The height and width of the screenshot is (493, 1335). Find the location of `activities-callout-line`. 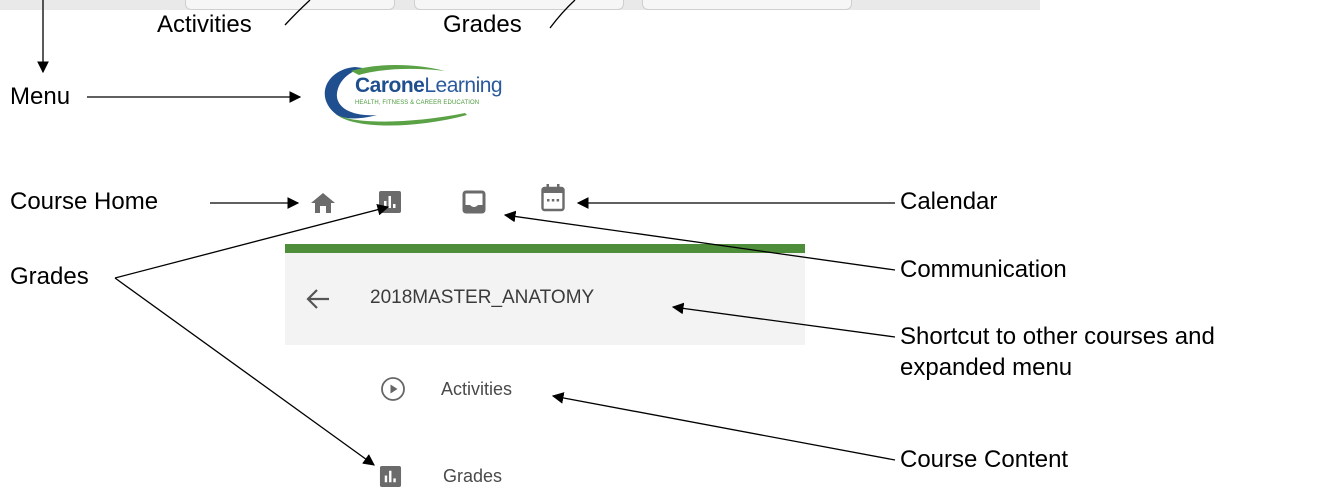

activities-callout-line is located at coordinates (297, 13).